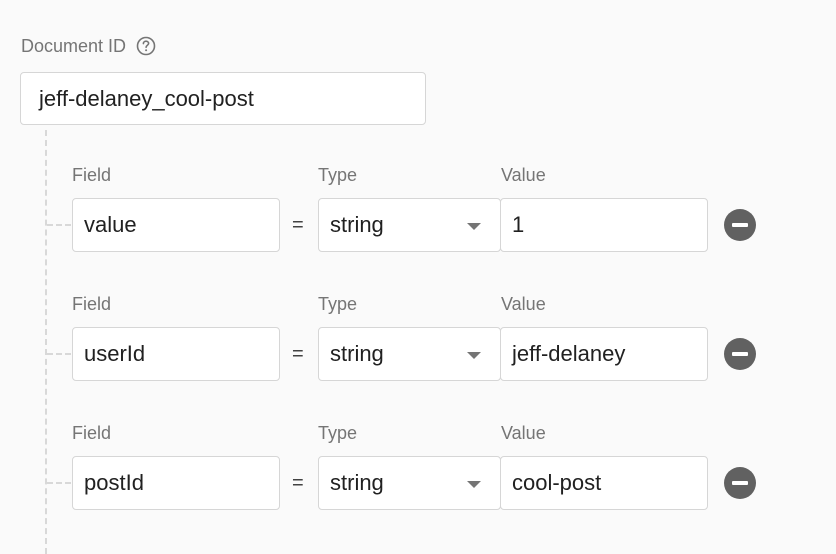 The image size is (836, 554). I want to click on document-id-label: Document ID, so click(88, 46).